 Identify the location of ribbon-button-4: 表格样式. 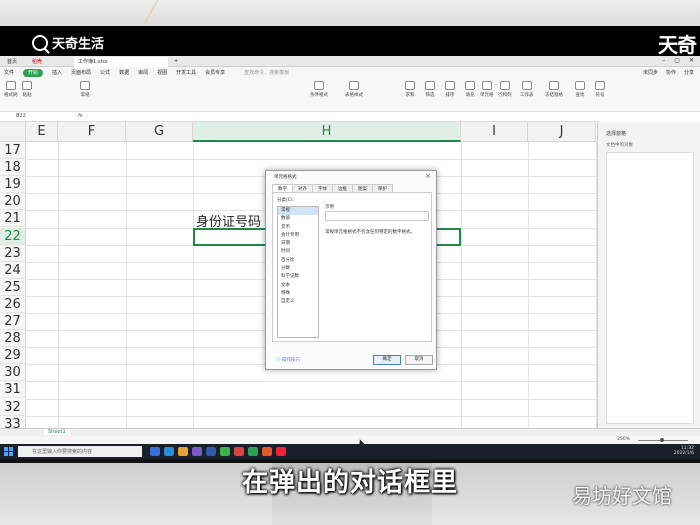
(354, 89).